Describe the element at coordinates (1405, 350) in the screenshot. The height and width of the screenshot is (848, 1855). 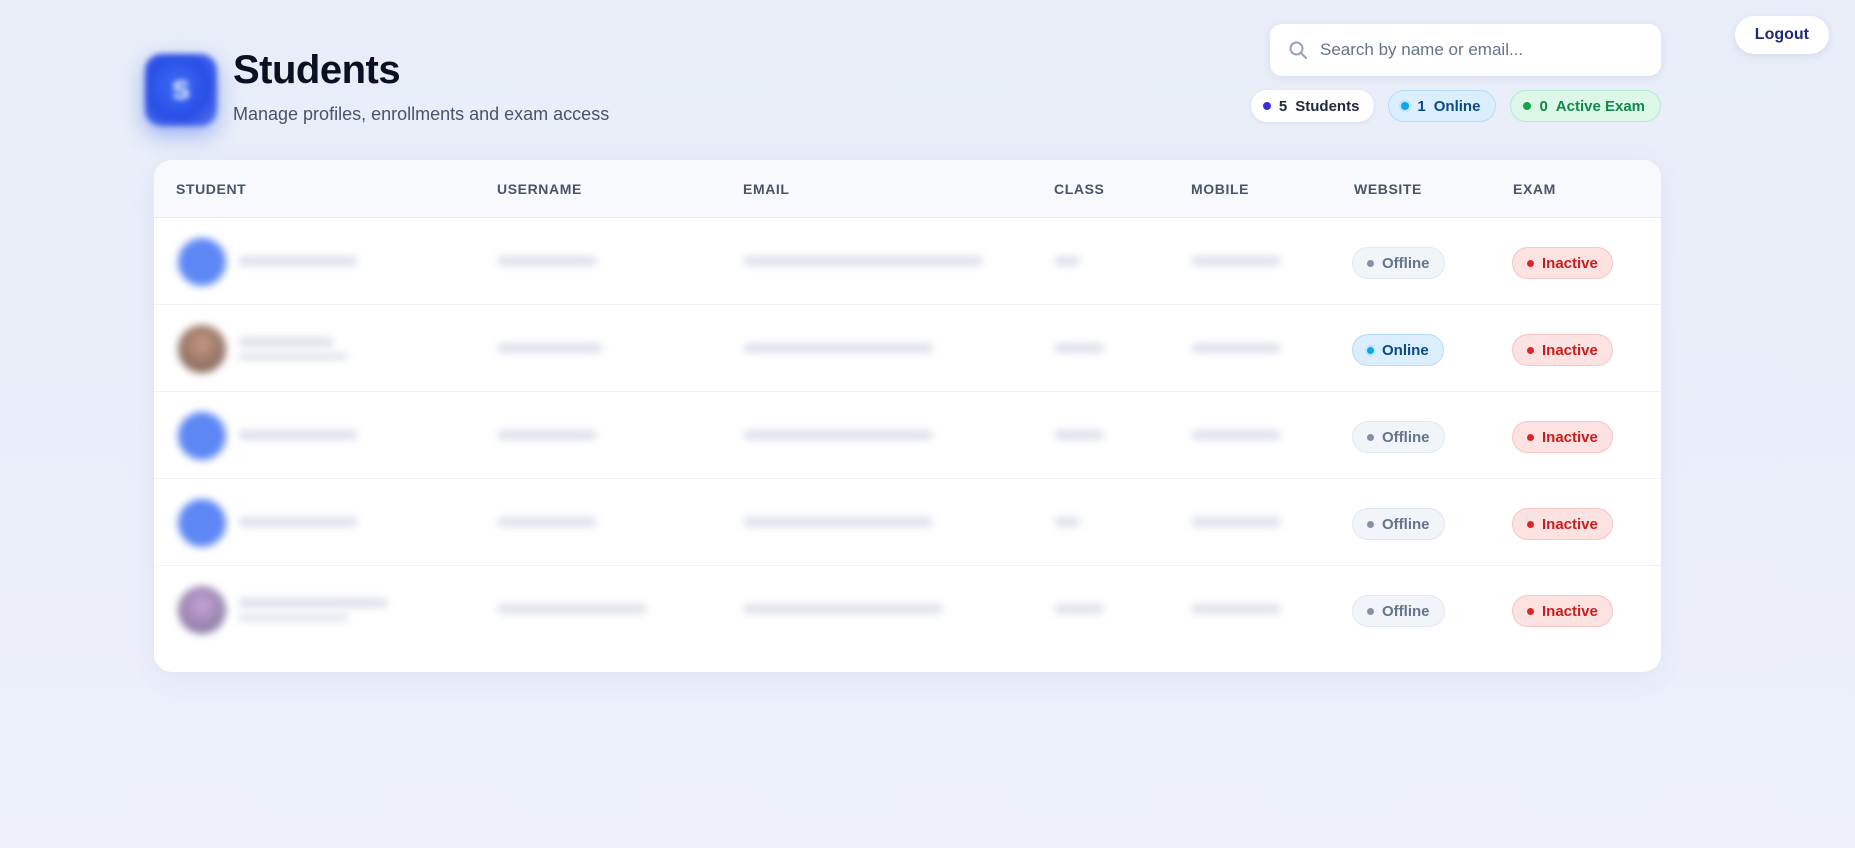
I see `website-status: Online` at that location.